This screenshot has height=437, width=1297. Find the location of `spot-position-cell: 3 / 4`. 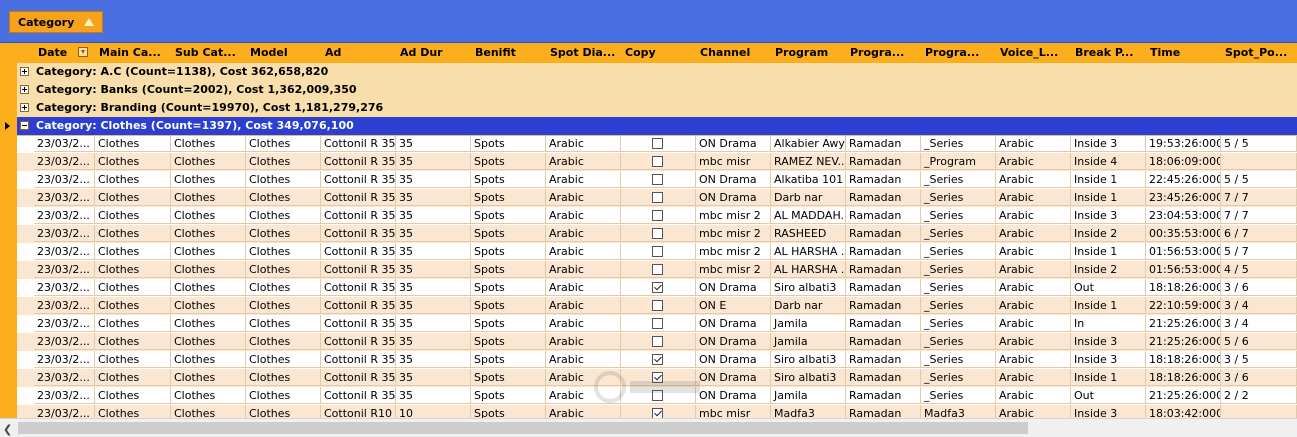

spot-position-cell: 3 / 4 is located at coordinates (1259, 305).